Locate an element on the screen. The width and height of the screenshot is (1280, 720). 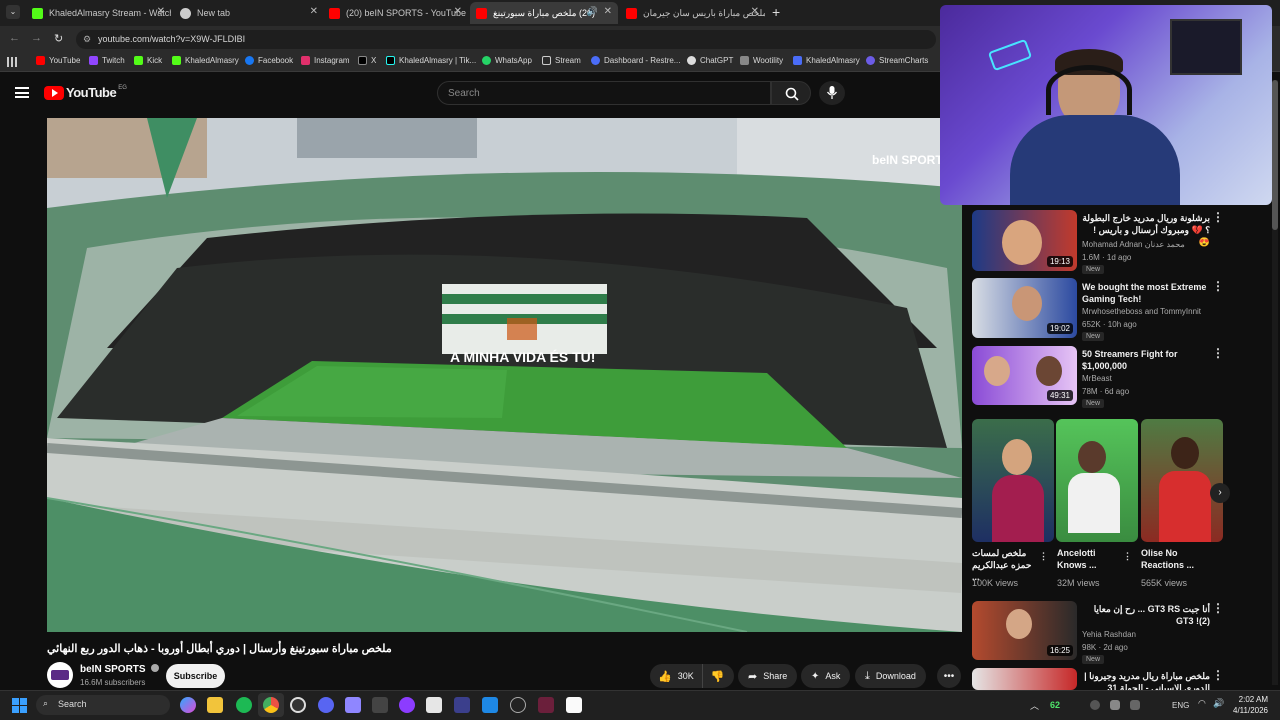
shorts-next-button: › is located at coordinates (1220, 493).